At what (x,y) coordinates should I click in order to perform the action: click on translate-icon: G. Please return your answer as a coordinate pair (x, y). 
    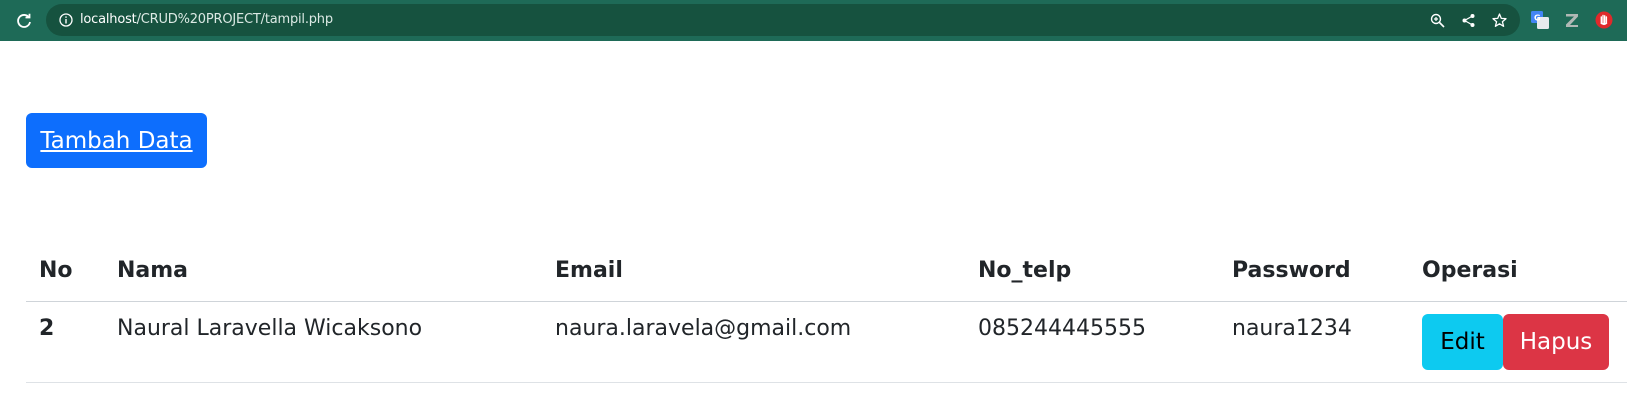
    Looking at the image, I should click on (1540, 20).